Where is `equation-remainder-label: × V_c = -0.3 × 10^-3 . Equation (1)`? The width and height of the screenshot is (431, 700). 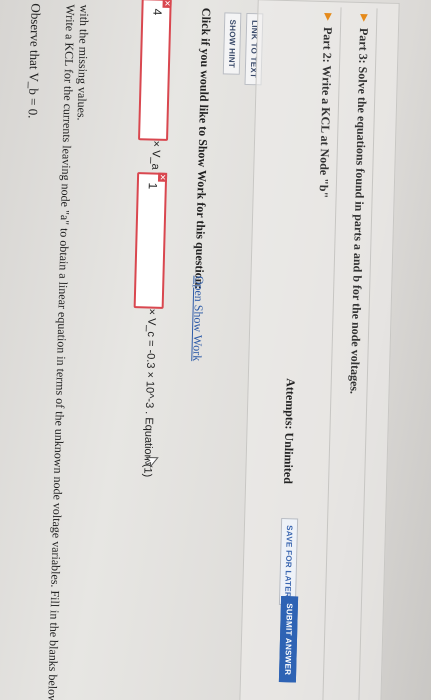
equation-remainder-label: × V_c = -0.3 × 10^-3 . Equation (1) is located at coordinates (149, 393).